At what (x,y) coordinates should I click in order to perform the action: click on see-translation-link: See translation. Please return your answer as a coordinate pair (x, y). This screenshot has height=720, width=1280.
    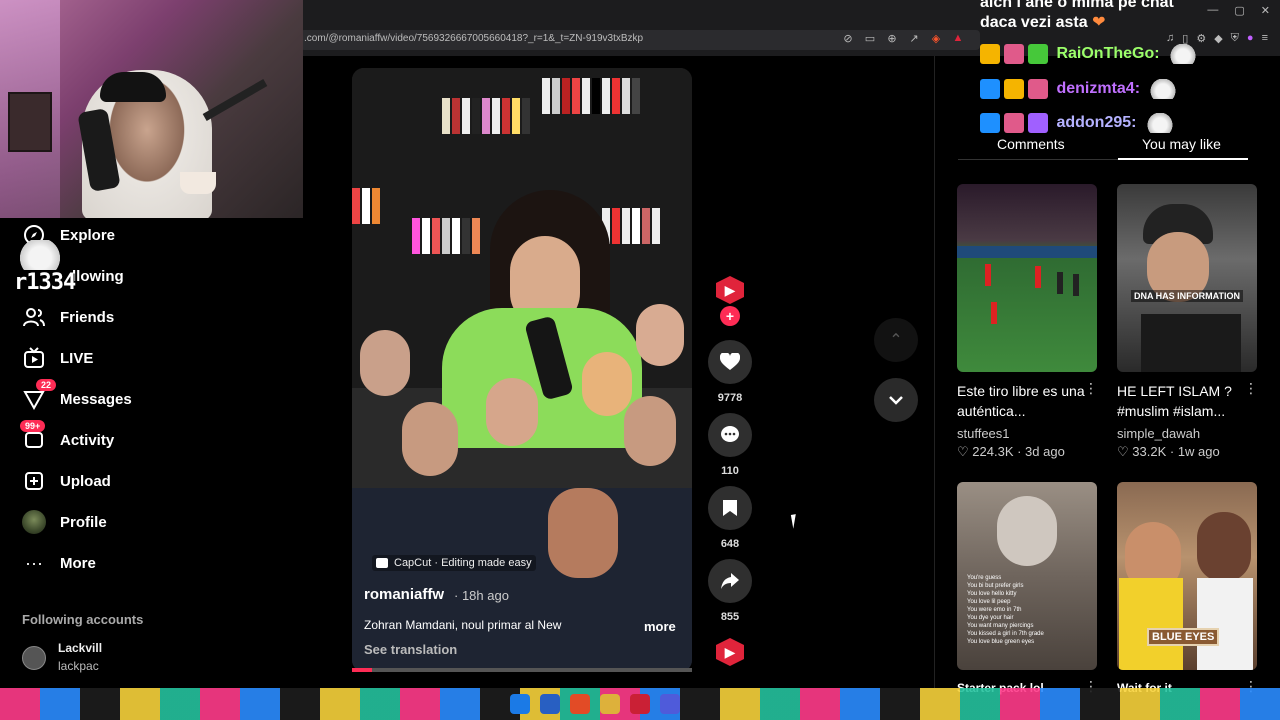
    Looking at the image, I should click on (410, 649).